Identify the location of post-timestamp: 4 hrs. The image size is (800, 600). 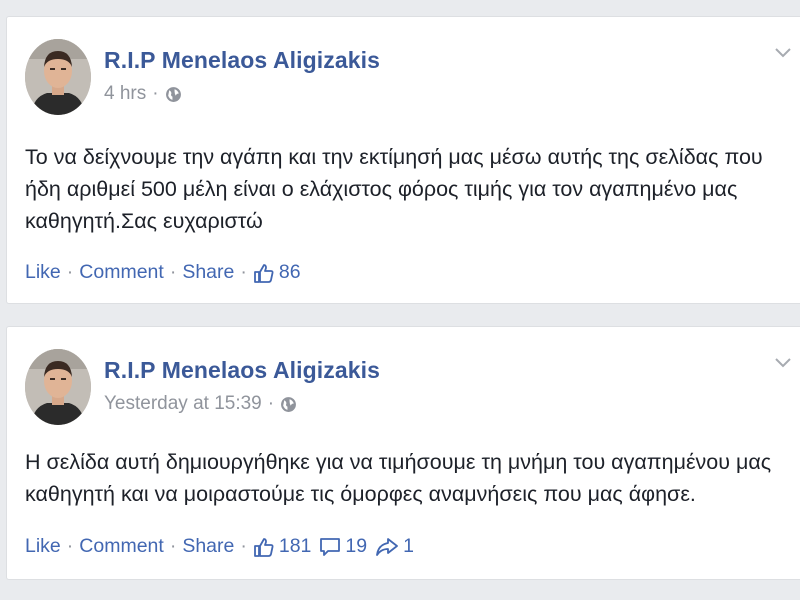
(125, 94).